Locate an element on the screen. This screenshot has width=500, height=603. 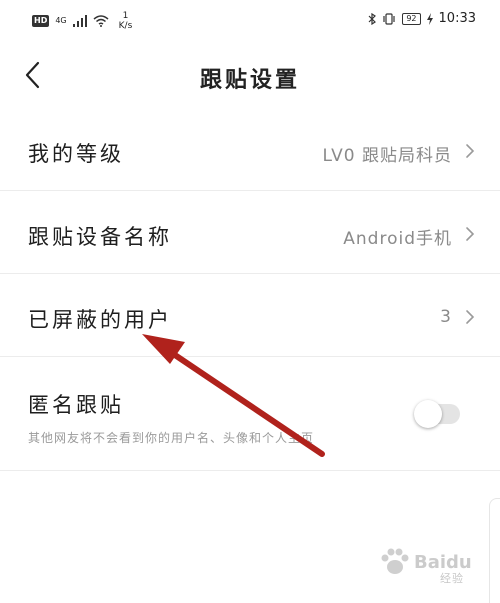
battery-level: 92 is located at coordinates (411, 18).